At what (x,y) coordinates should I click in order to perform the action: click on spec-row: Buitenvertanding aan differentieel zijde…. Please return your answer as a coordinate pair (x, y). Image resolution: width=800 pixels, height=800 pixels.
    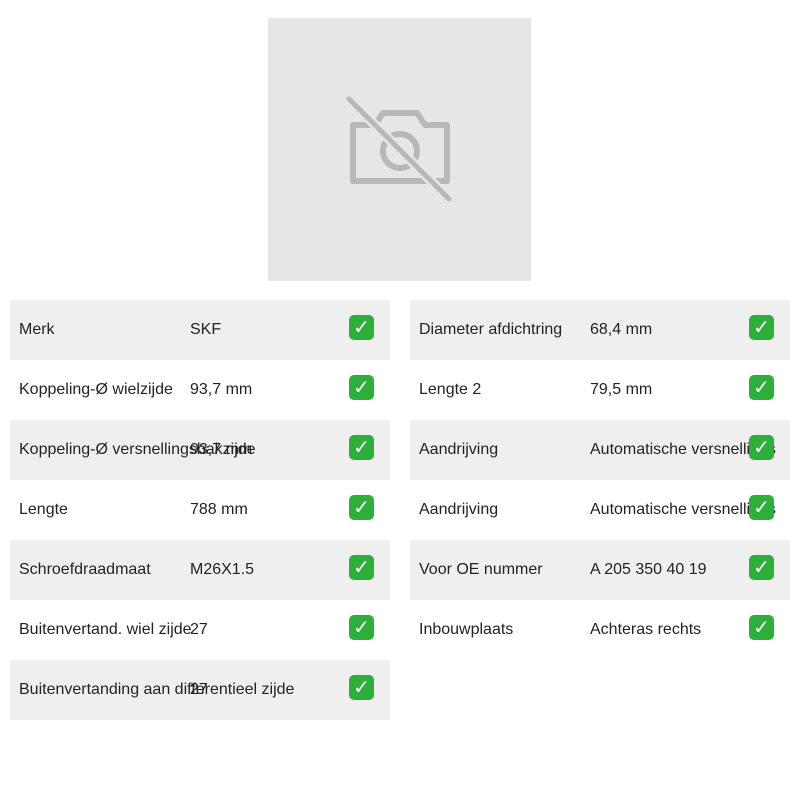
    Looking at the image, I should click on (200, 690).